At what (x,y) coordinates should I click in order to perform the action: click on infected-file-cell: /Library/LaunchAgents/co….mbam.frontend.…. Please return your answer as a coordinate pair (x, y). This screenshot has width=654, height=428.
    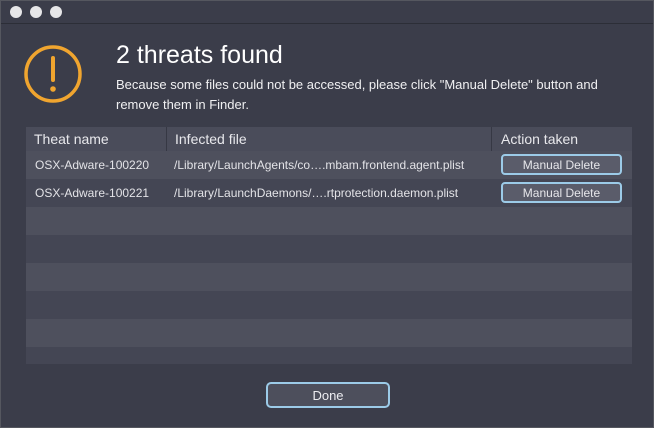
    Looking at the image, I should click on (319, 165).